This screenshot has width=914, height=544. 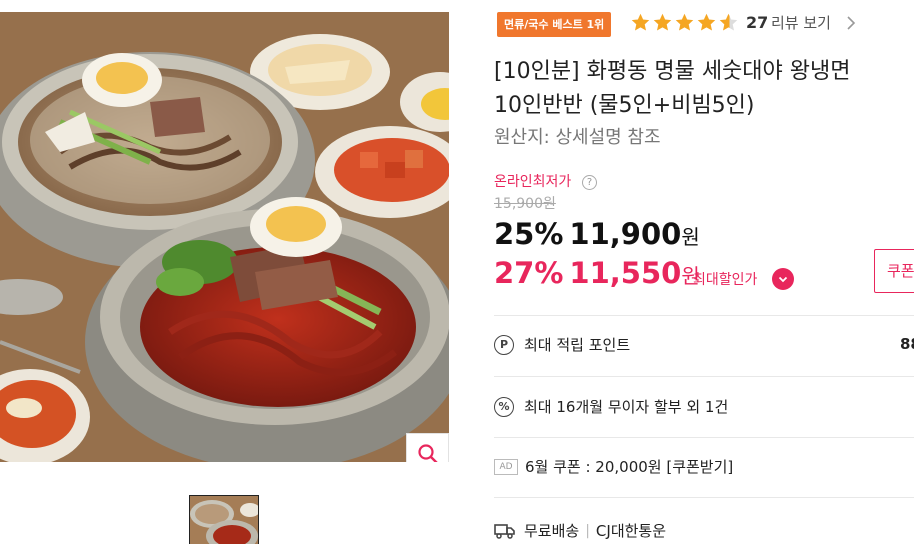 I want to click on points-value: 88, so click(x=907, y=344).